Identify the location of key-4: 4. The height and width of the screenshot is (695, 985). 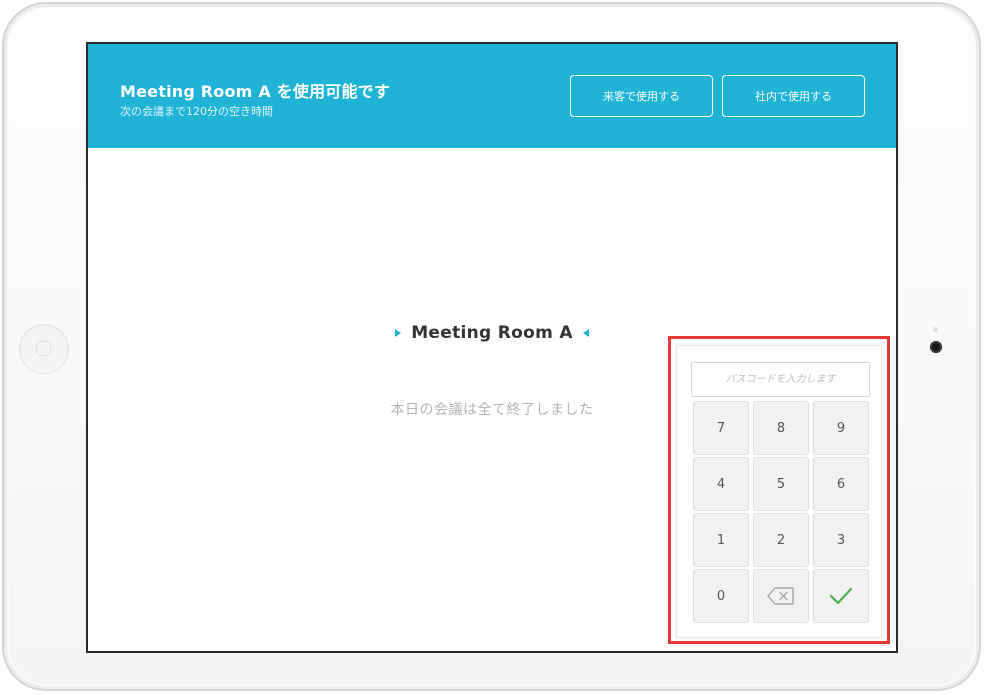
(721, 484).